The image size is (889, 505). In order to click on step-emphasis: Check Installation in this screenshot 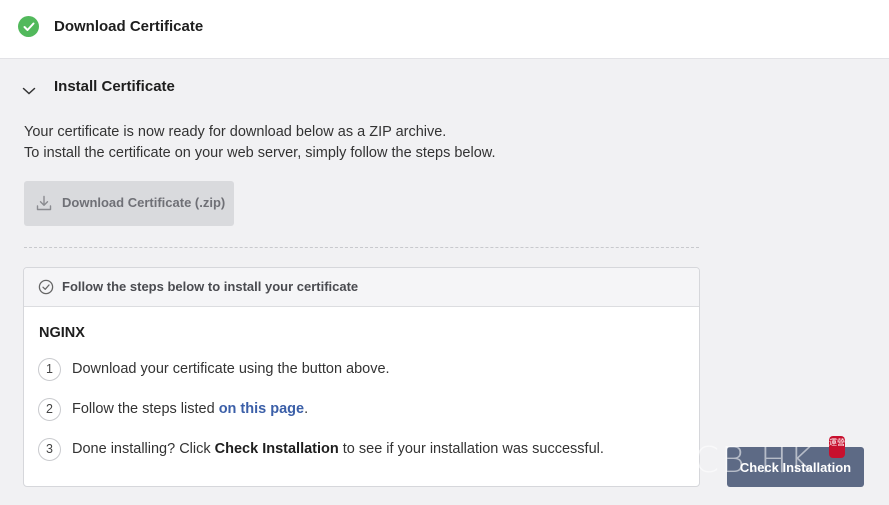, I will do `click(276, 449)`.